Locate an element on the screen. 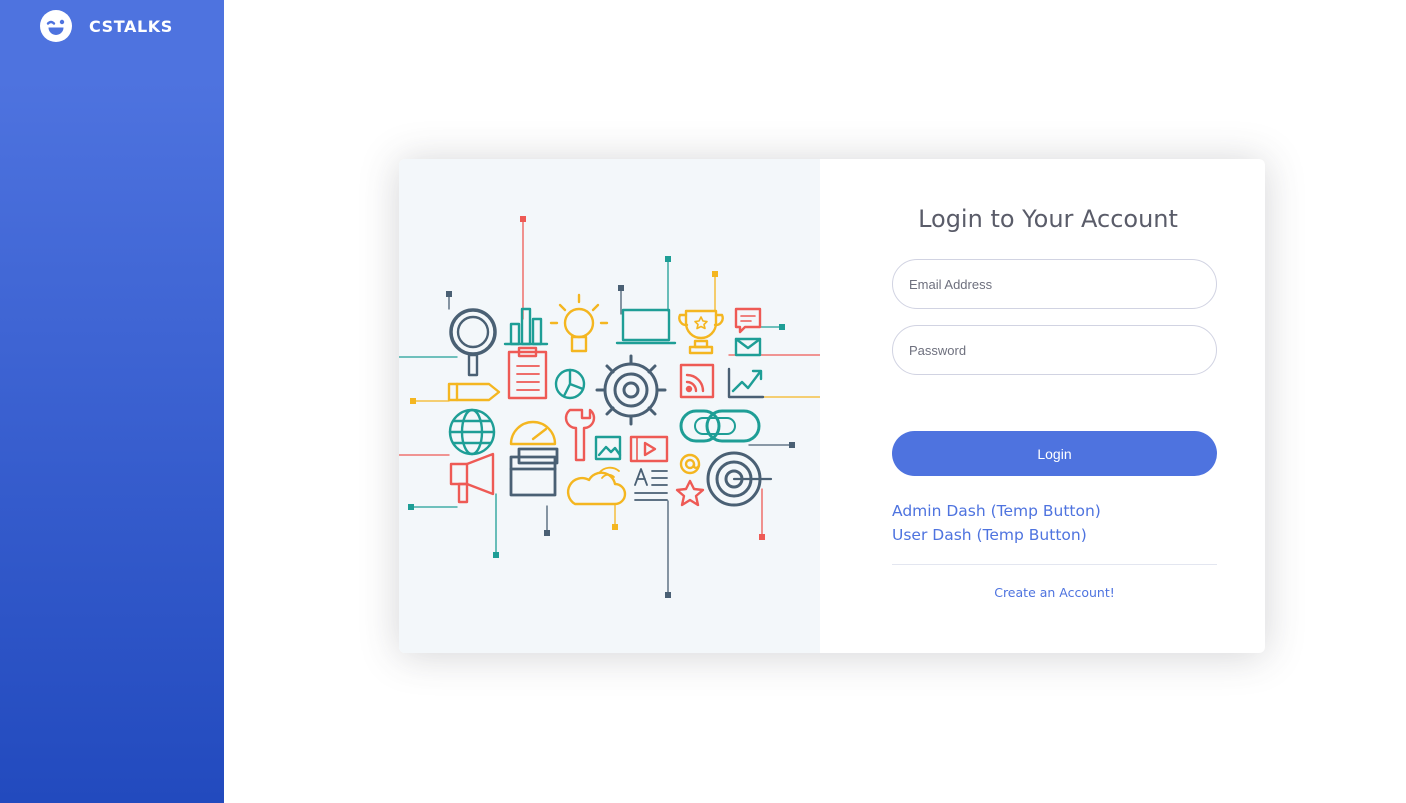 The height and width of the screenshot is (803, 1406). email-field is located at coordinates (1054, 284).